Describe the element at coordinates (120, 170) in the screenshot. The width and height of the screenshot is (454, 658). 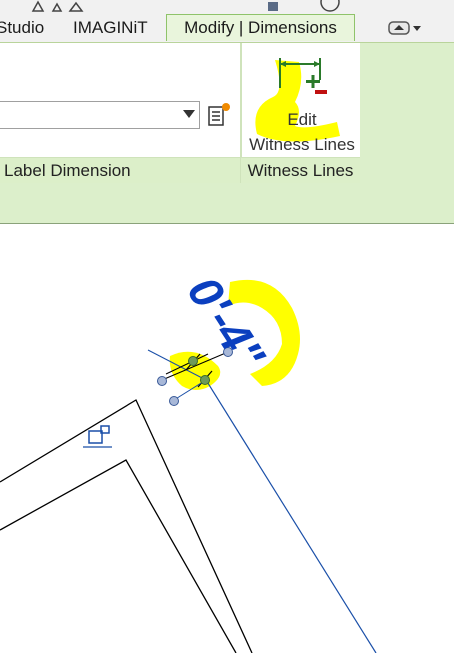
I see `label-dimension-panel-title: Label Dimension` at that location.